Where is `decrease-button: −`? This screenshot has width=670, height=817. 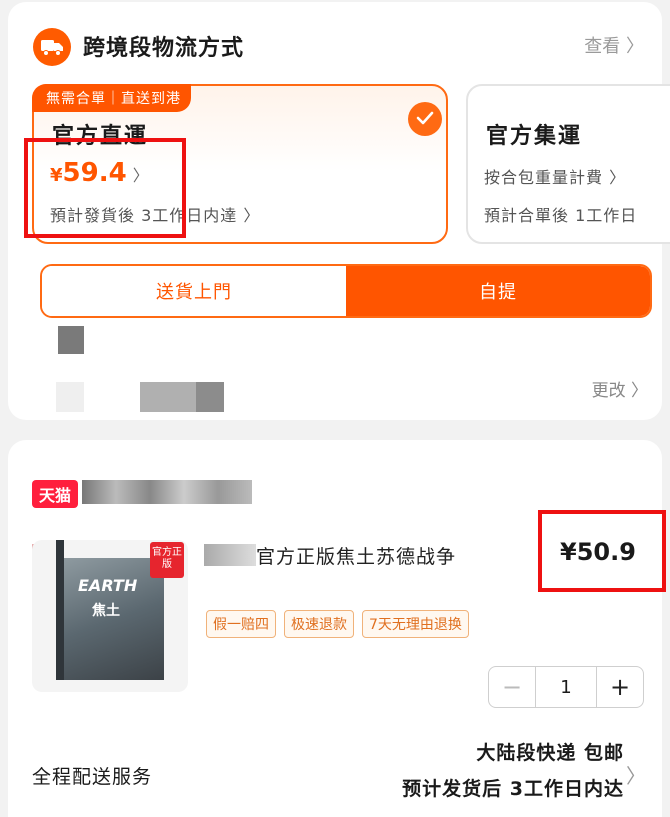
decrease-button: − is located at coordinates (512, 687).